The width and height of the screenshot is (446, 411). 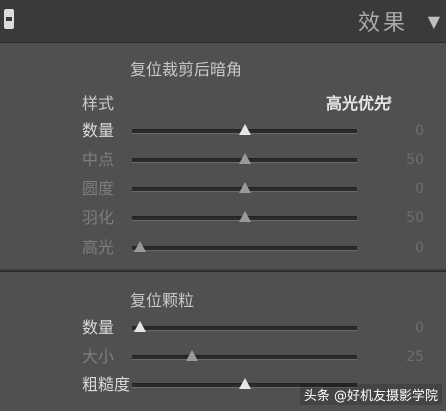 I want to click on slider-row: 羽化 50, so click(x=223, y=218).